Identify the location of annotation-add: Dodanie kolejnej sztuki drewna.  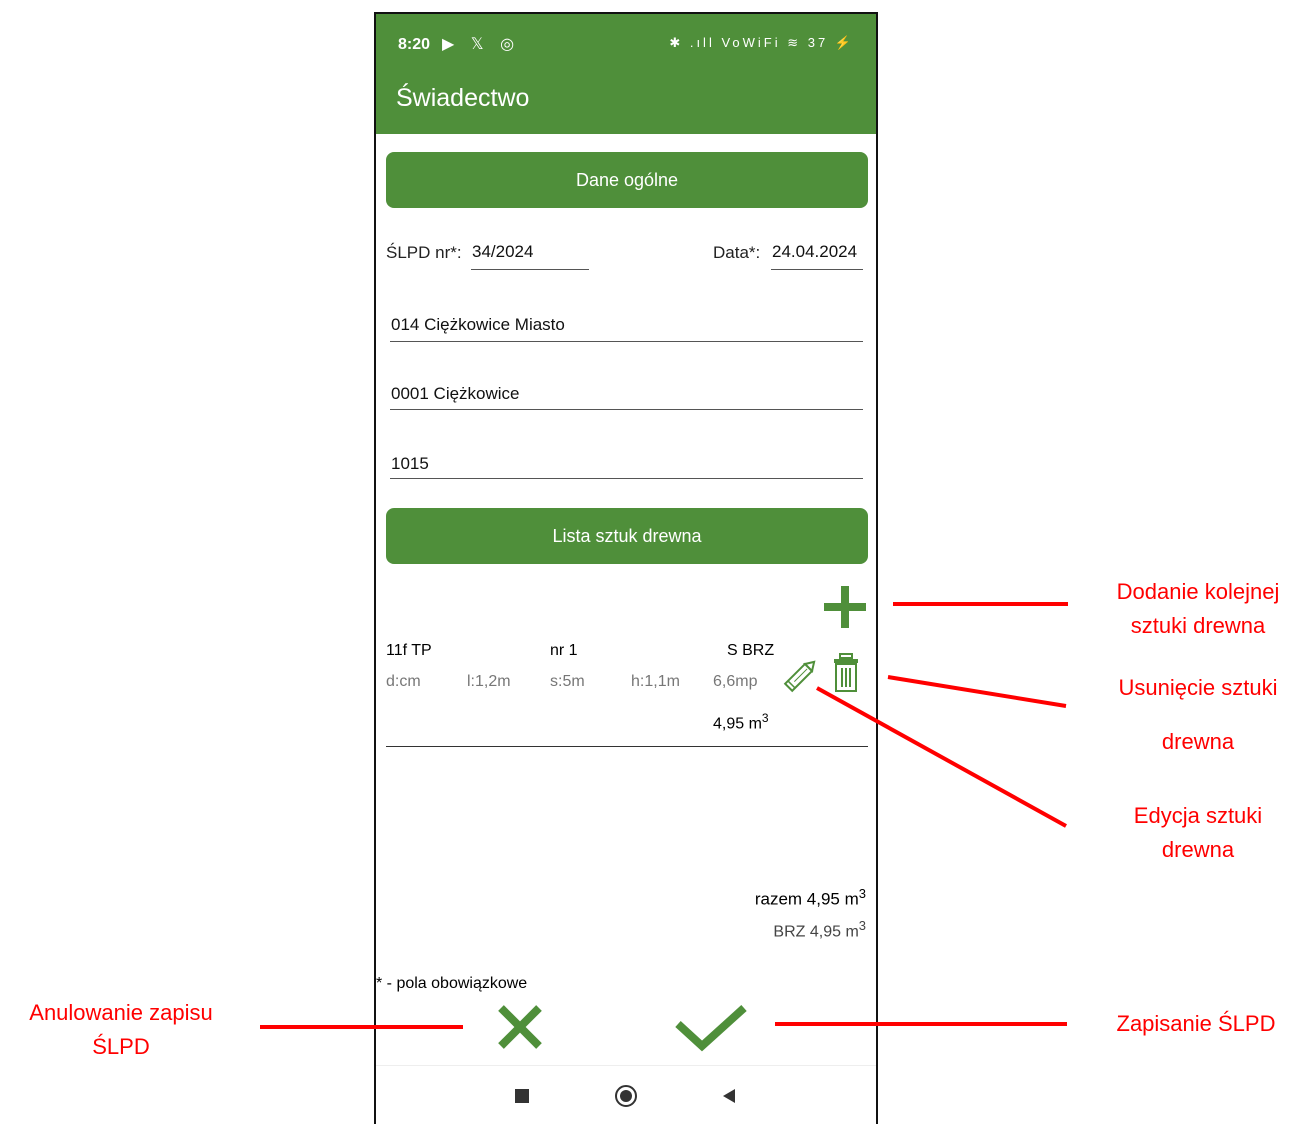
(1198, 608).